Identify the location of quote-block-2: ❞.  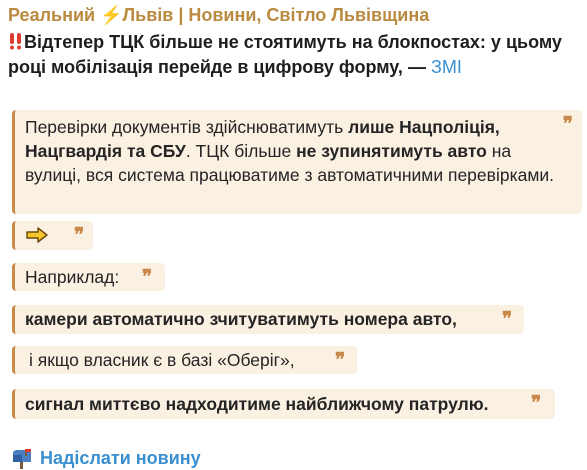
(52, 235).